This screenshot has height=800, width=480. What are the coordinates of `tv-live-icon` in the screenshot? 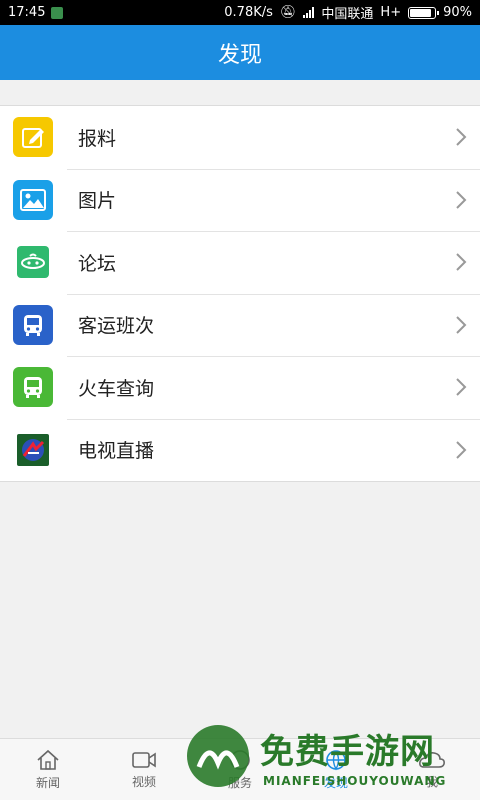 It's located at (33, 449).